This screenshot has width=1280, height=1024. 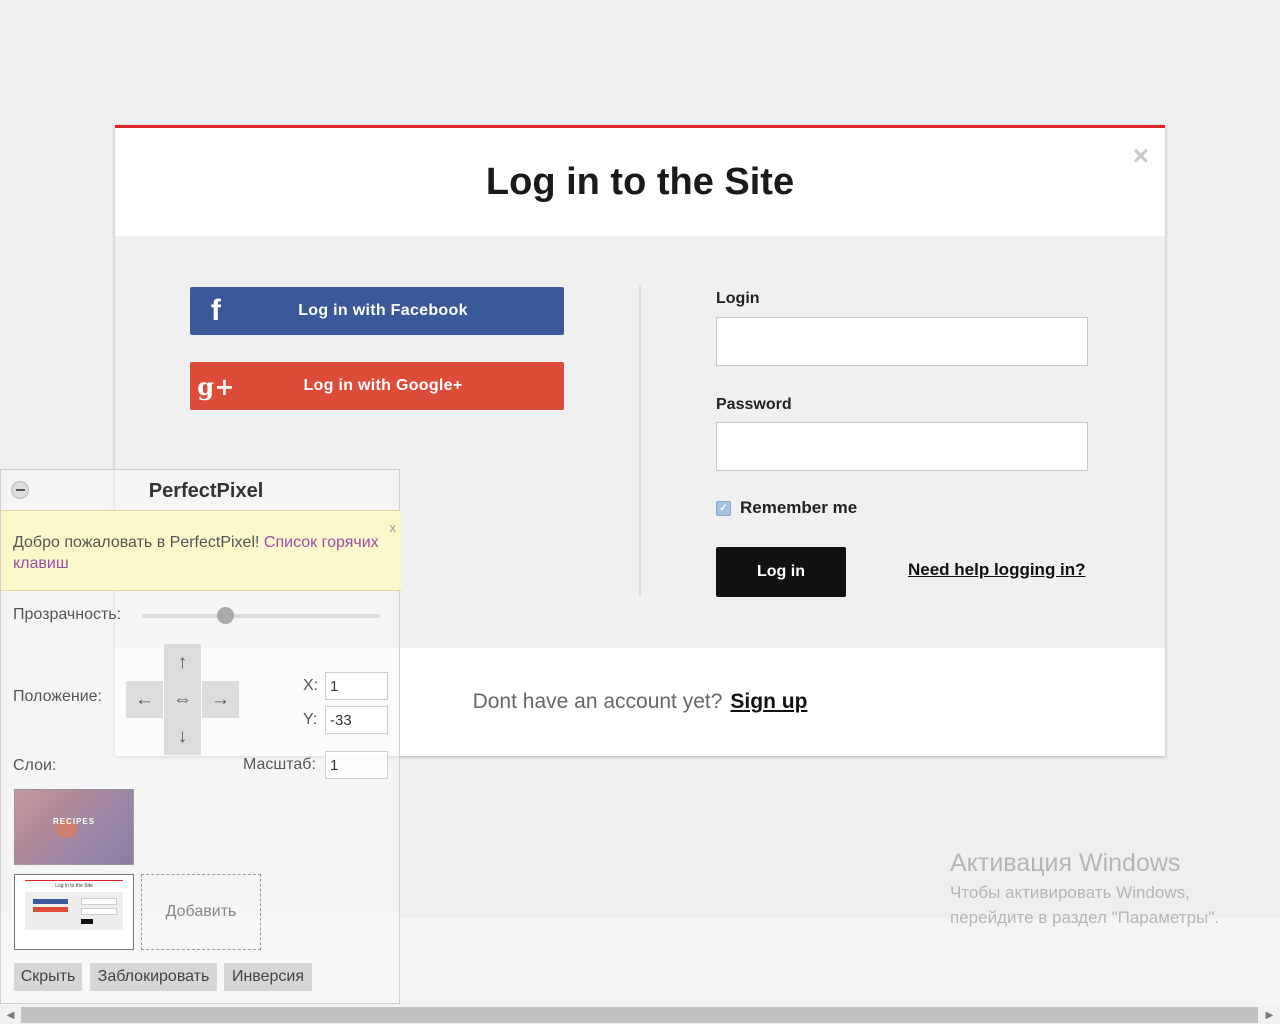 What do you see at coordinates (738, 298) in the screenshot?
I see `login-label: Login` at bounding box center [738, 298].